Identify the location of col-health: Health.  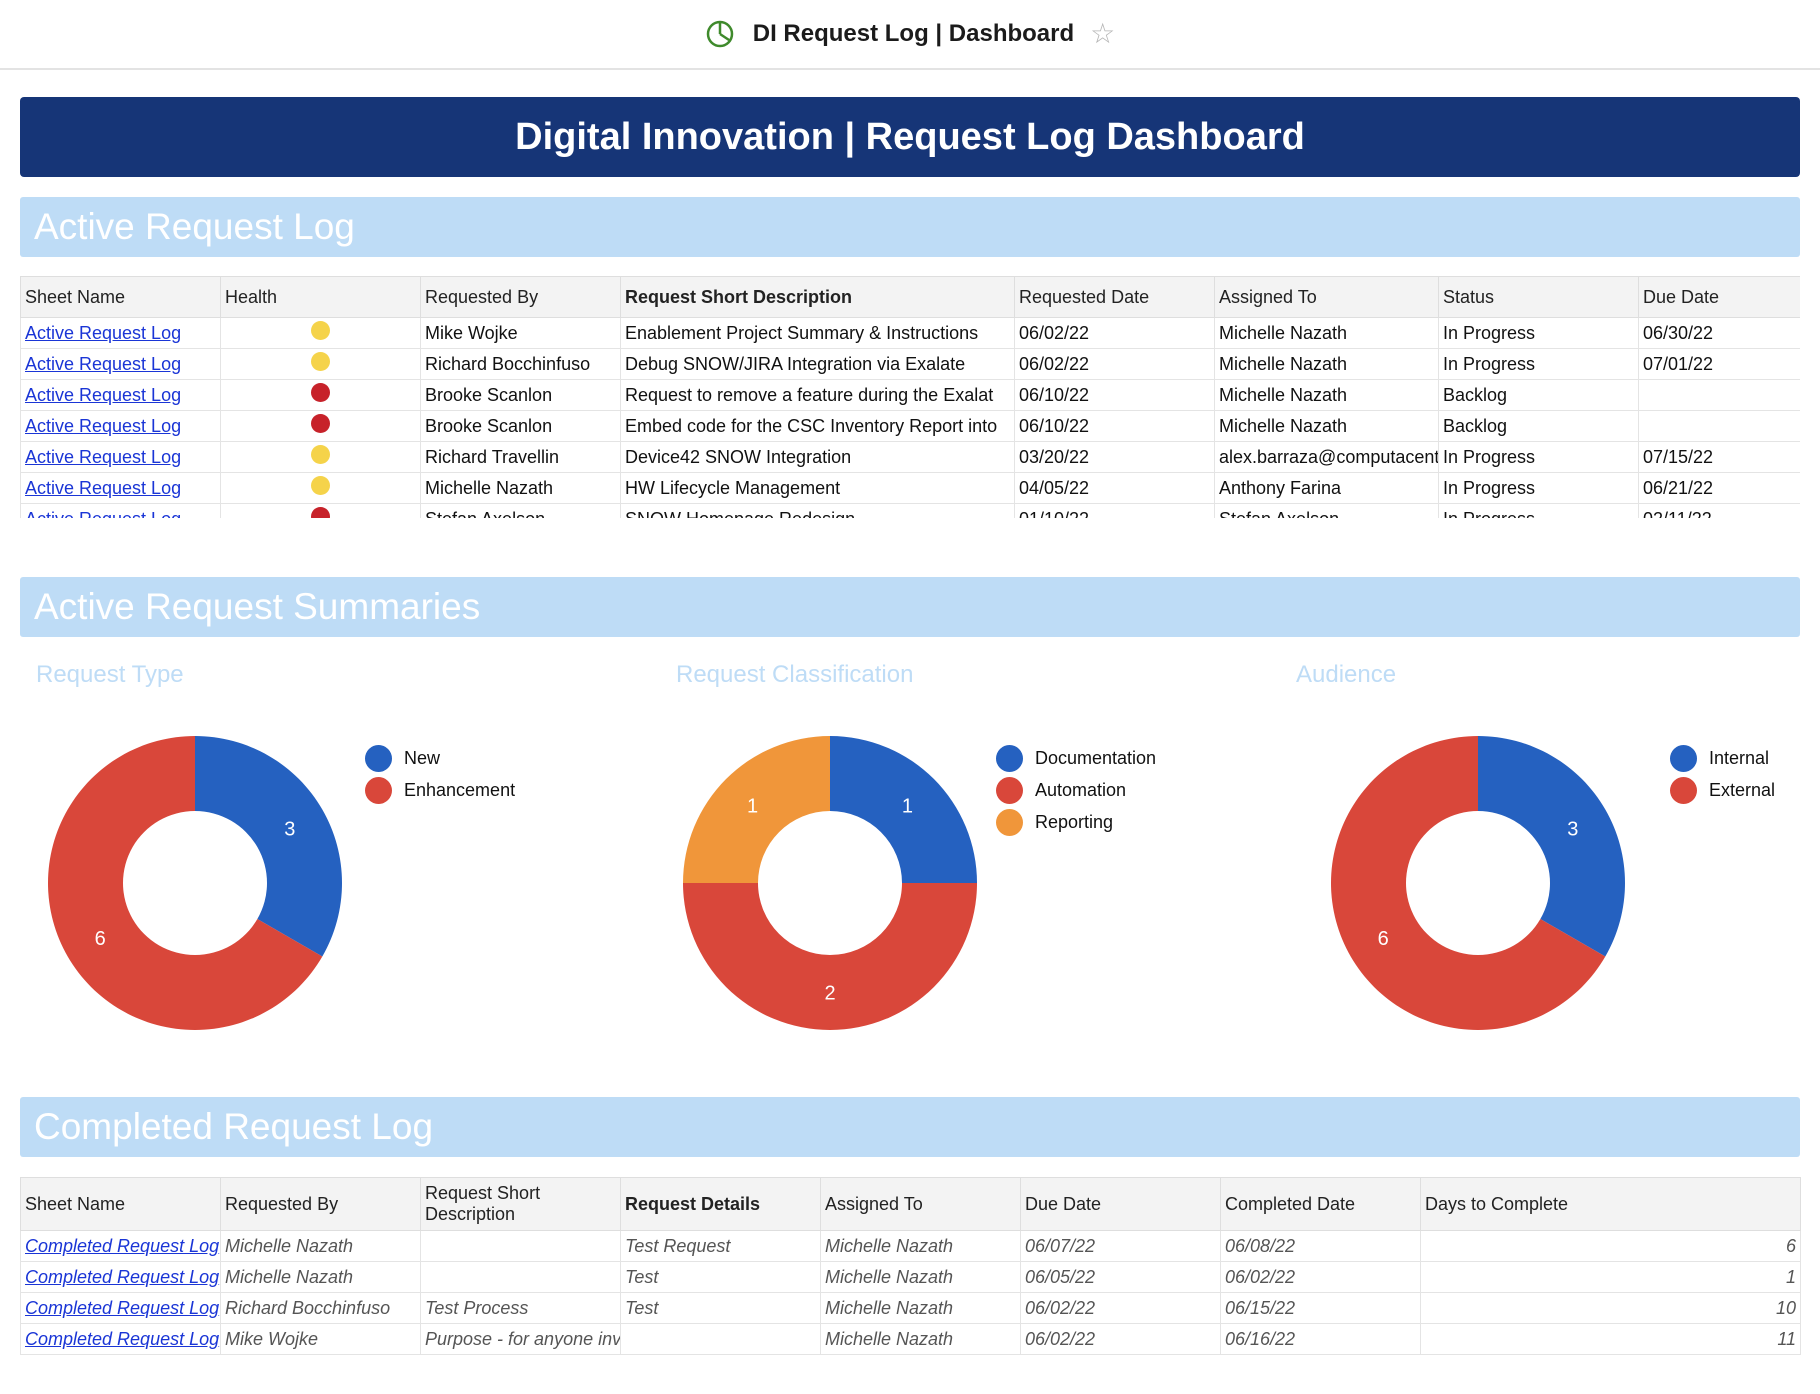
(320, 297).